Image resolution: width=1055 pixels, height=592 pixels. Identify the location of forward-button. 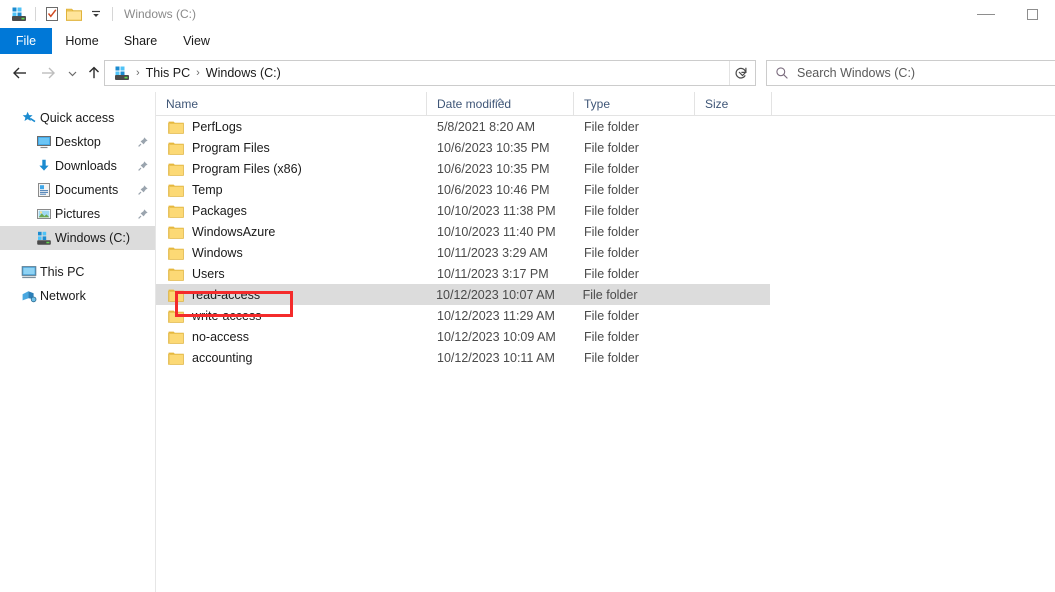
(48, 73).